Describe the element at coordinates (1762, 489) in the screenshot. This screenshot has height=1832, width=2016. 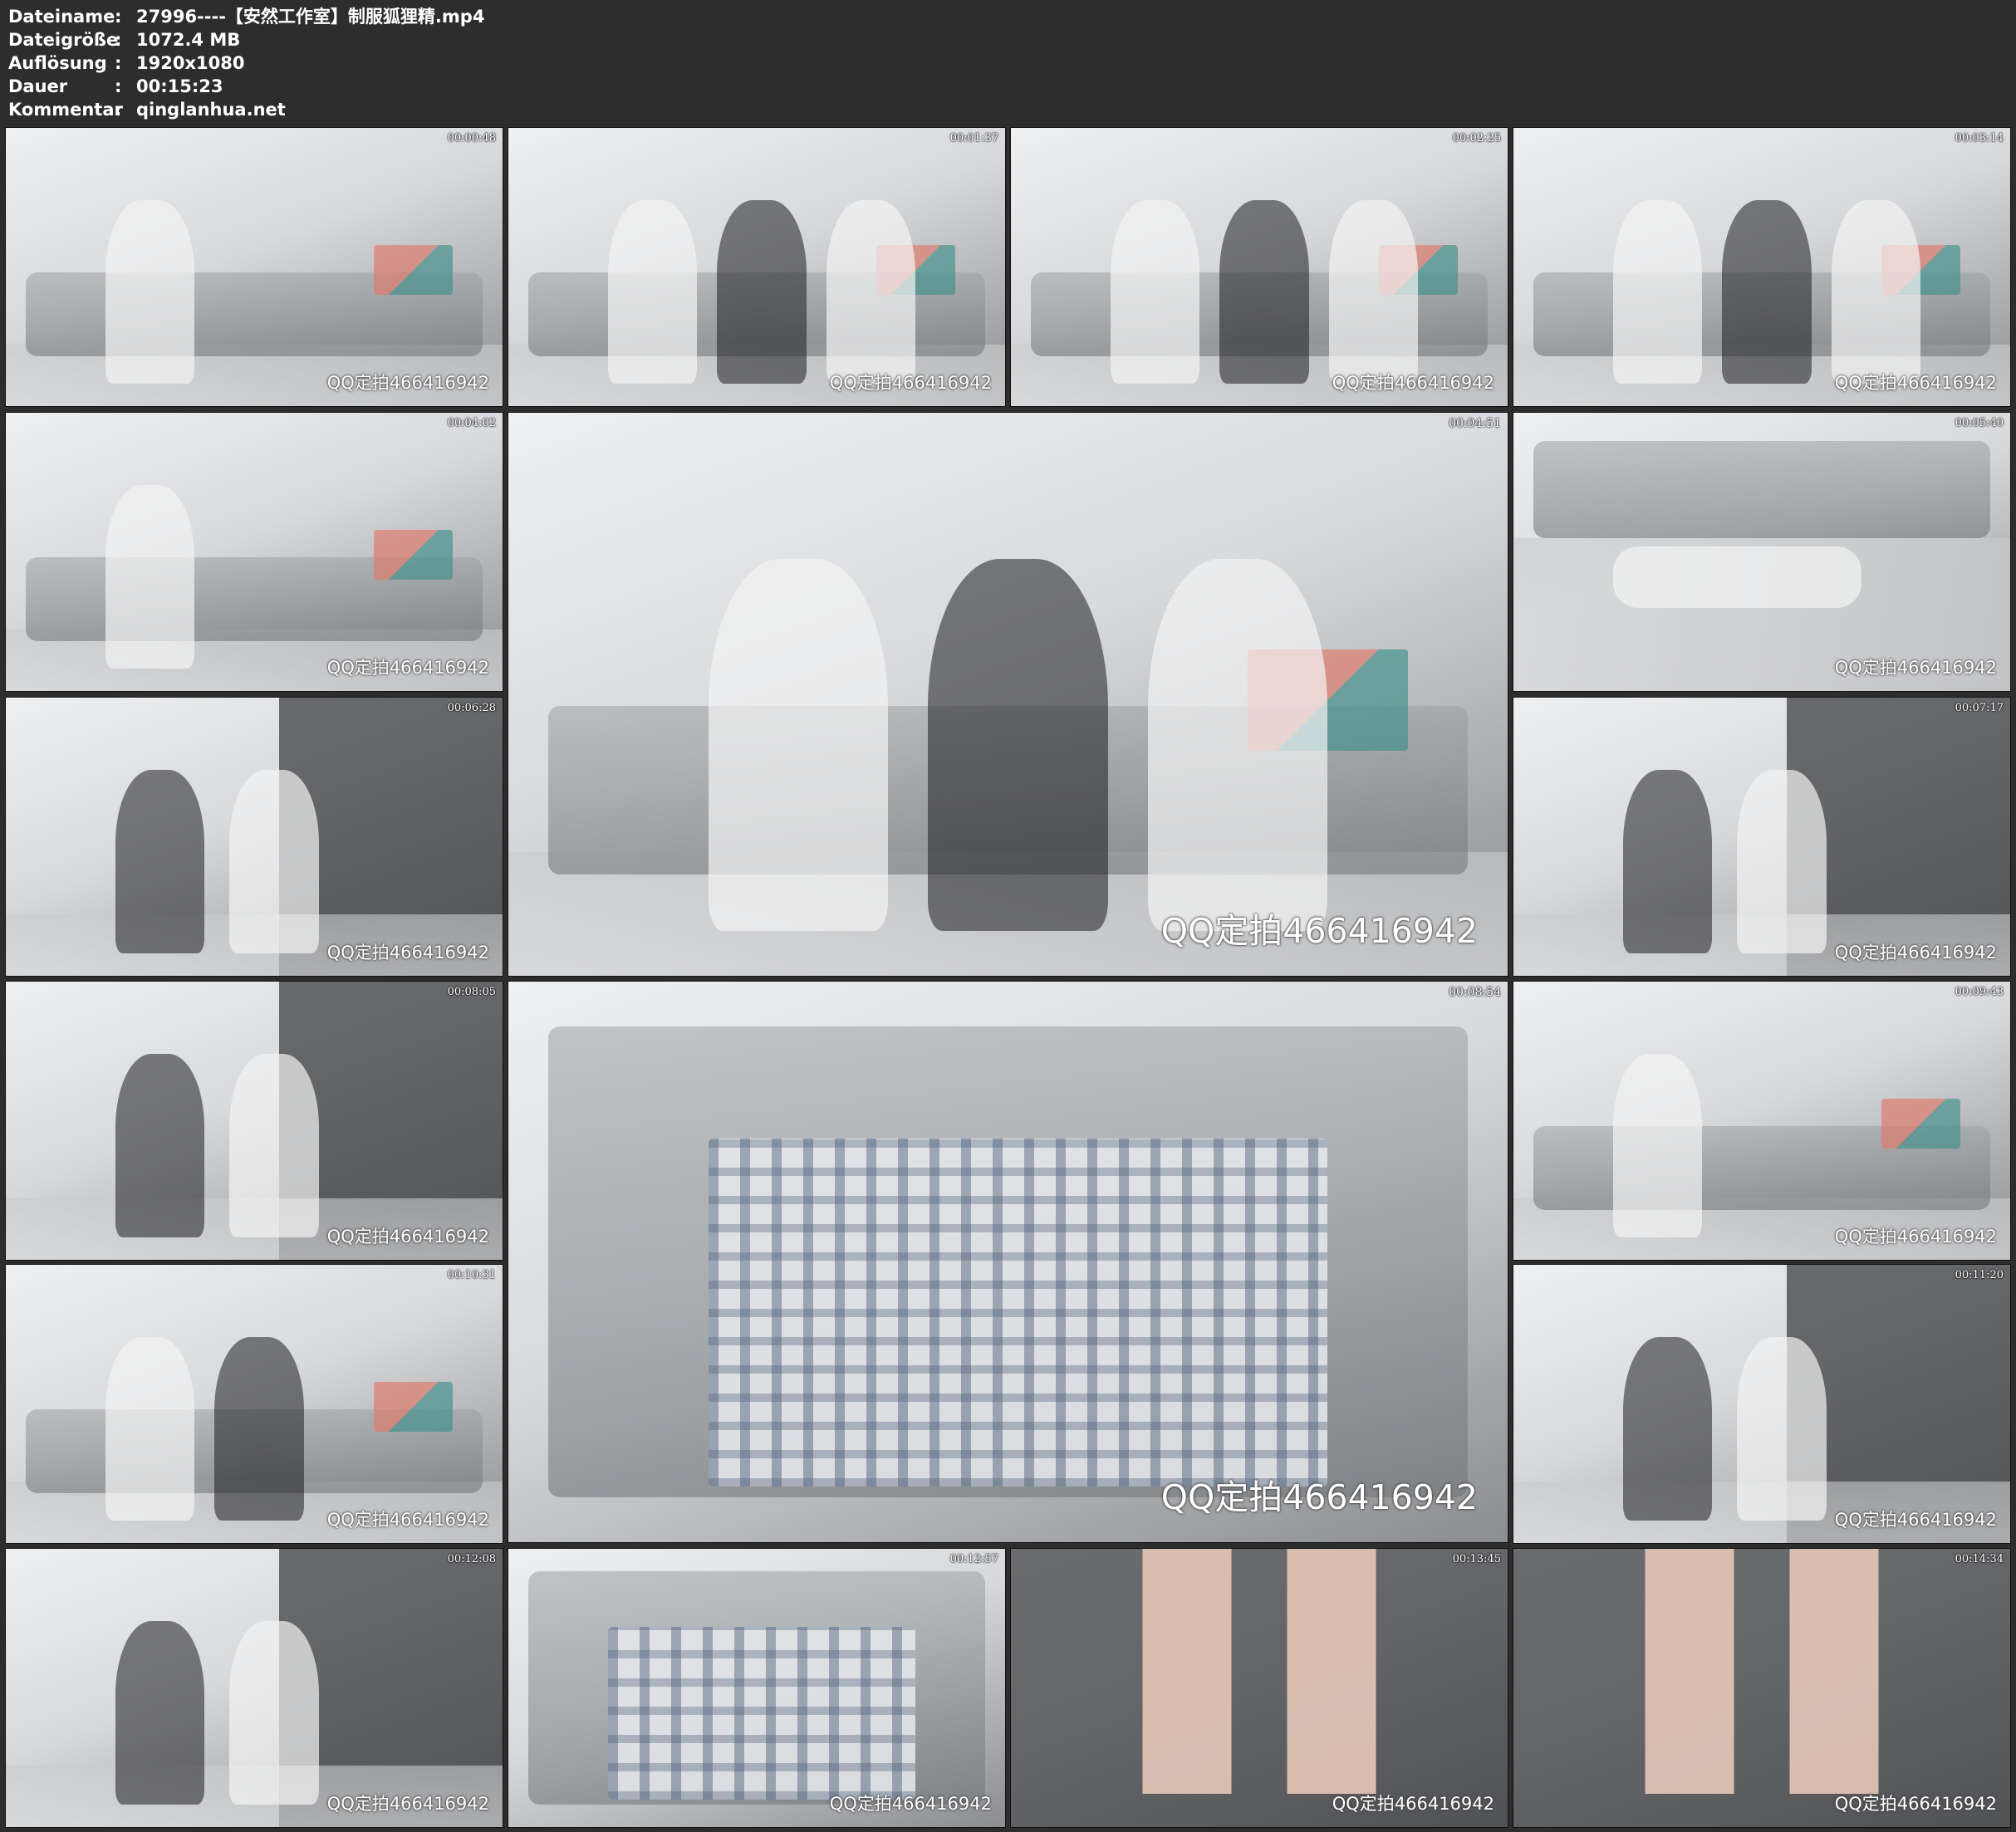
I see `scene-sofa` at that location.